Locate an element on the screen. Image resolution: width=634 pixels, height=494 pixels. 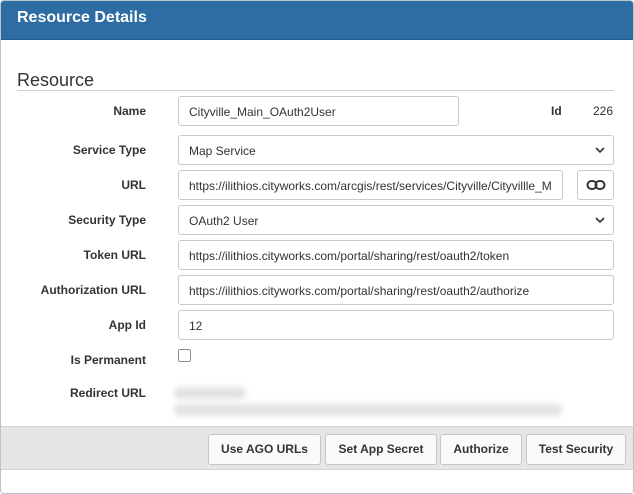
use-ago-urls-button: Use AGO URLs is located at coordinates (264, 449).